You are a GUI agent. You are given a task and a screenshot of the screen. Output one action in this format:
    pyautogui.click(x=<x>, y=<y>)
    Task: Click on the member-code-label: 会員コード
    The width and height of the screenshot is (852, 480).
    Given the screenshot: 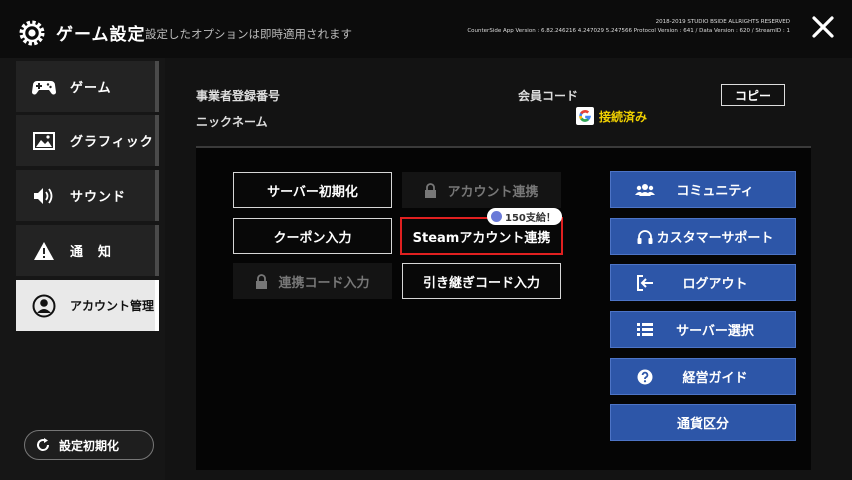 What is the action you would take?
    pyautogui.click(x=548, y=96)
    